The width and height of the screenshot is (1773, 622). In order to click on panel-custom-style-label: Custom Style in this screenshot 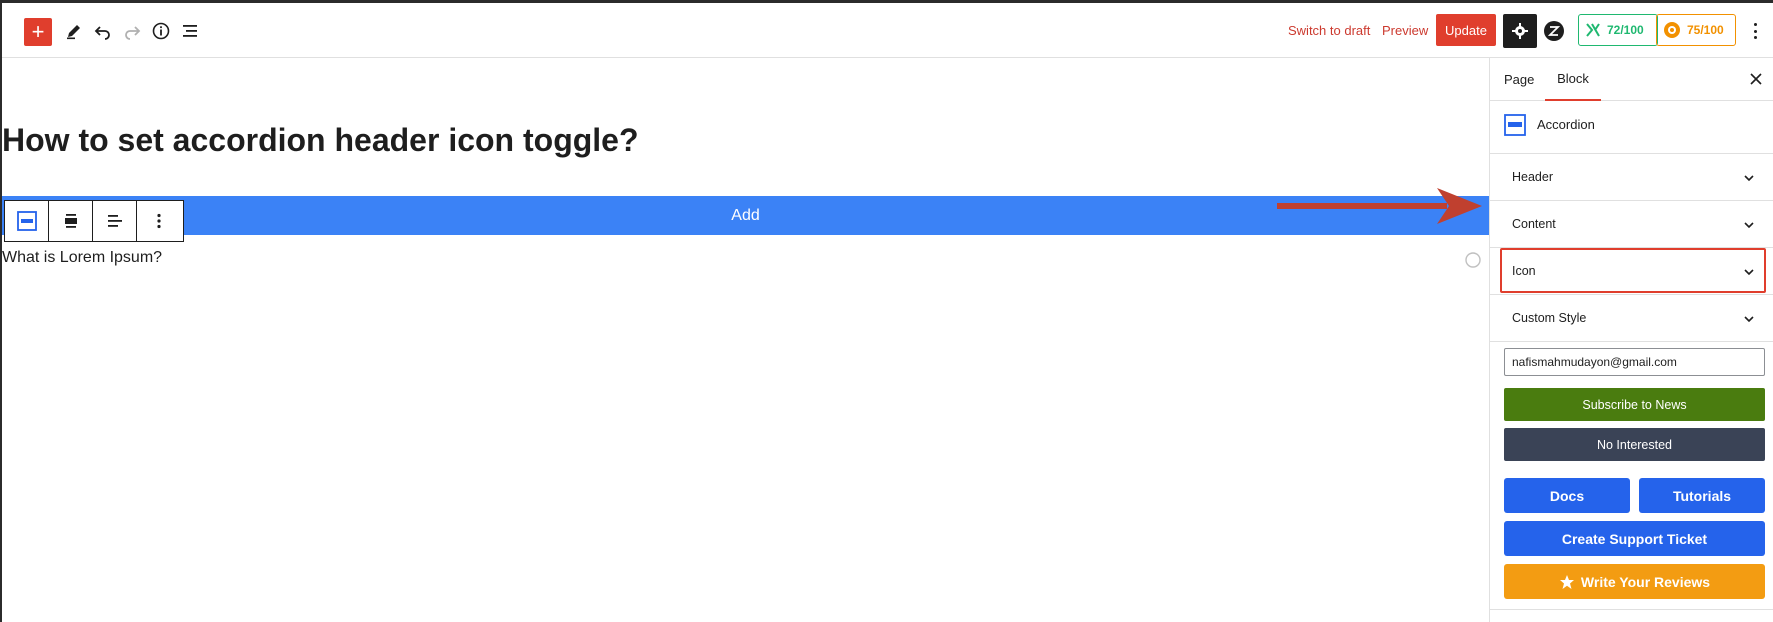, I will do `click(1549, 318)`.